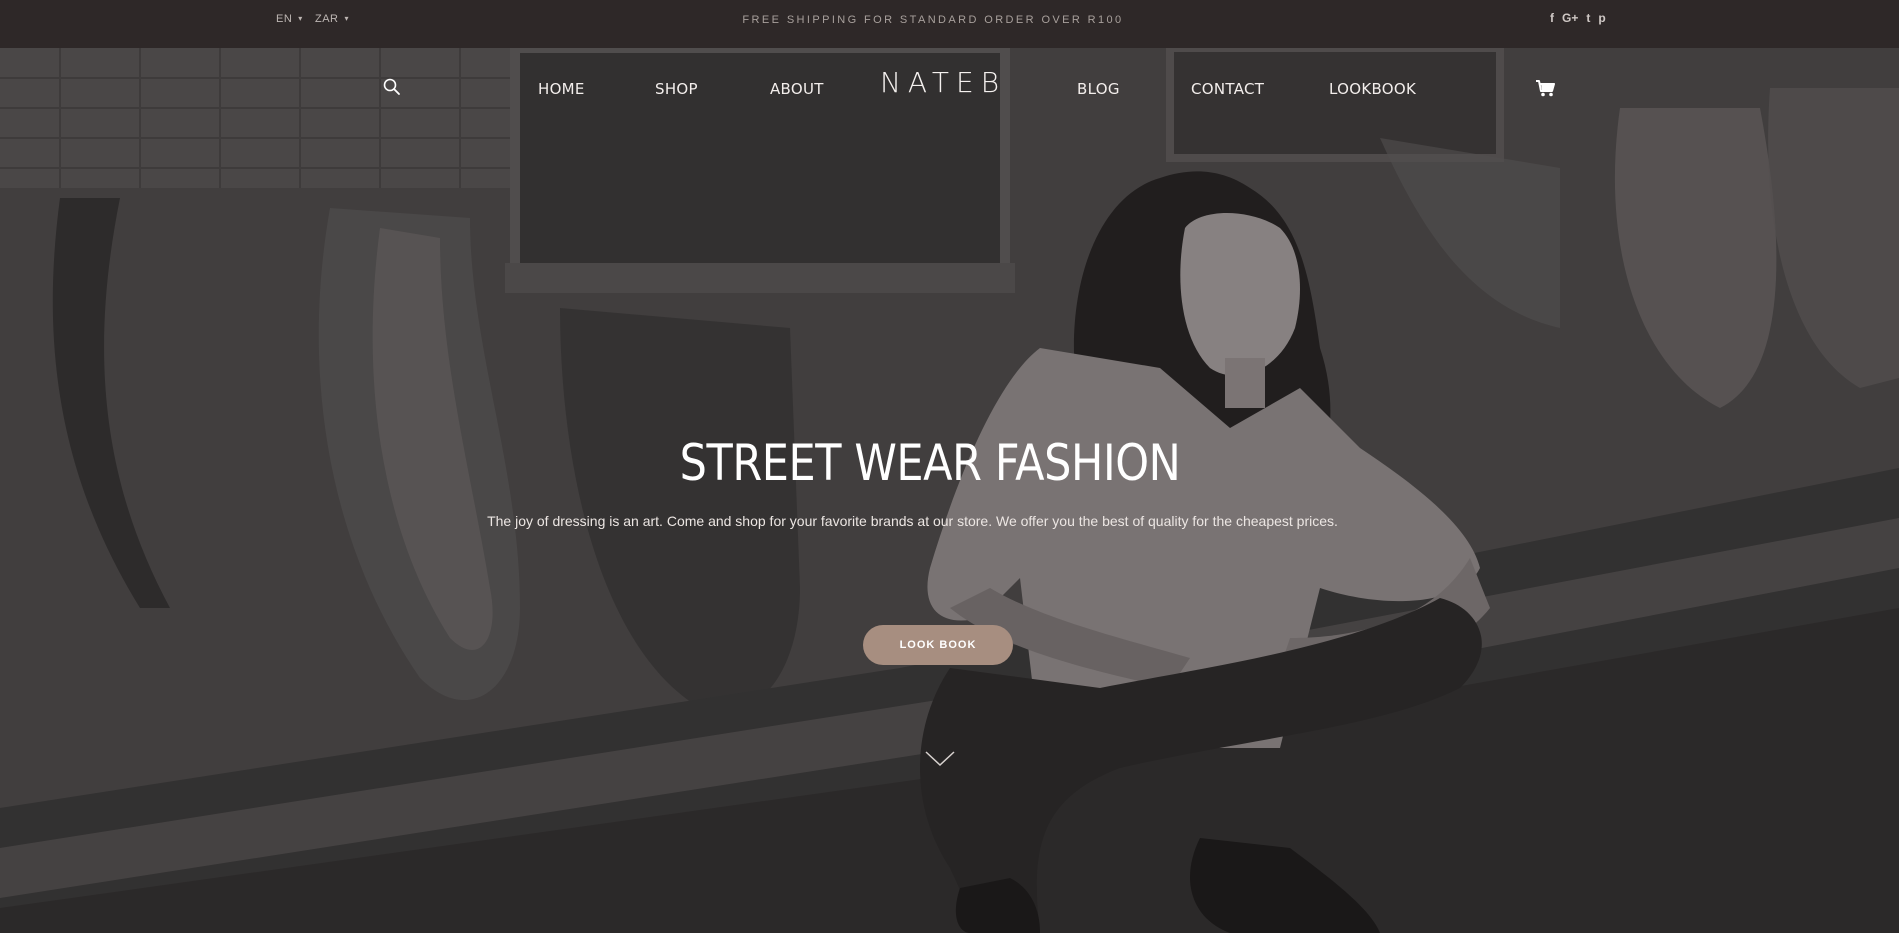 Image resolution: width=1899 pixels, height=933 pixels. Describe the element at coordinates (943, 82) in the screenshot. I see `site-logo: NATEB` at that location.